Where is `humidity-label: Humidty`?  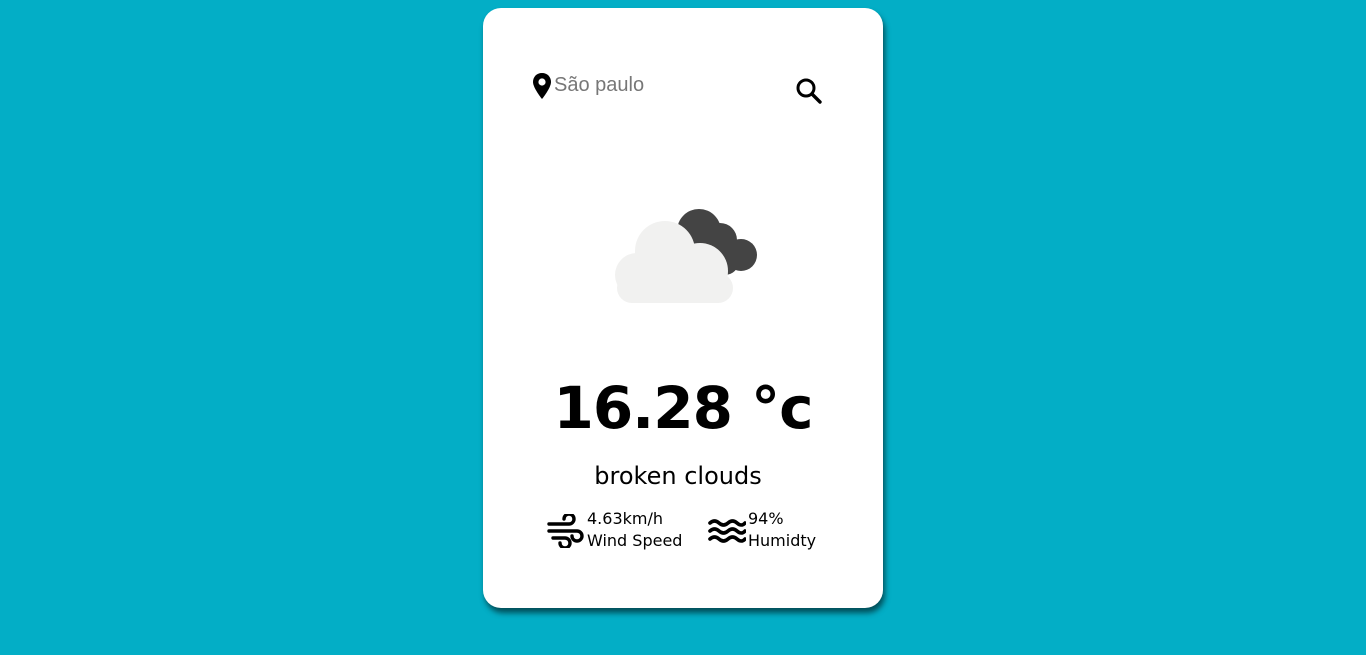
humidity-label: Humidty is located at coordinates (782, 540).